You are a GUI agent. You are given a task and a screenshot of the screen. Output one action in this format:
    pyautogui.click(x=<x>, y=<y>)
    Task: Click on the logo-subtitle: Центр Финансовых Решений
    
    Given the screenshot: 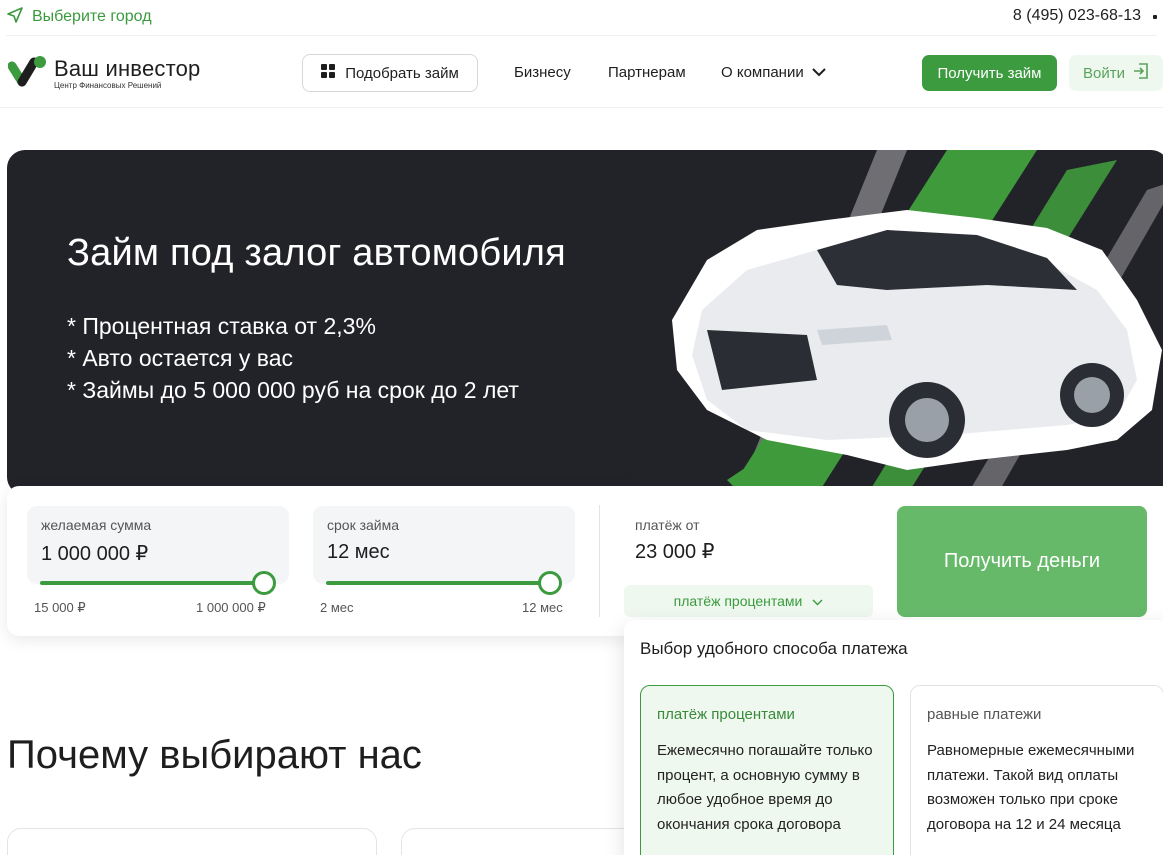 What is the action you would take?
    pyautogui.click(x=108, y=85)
    